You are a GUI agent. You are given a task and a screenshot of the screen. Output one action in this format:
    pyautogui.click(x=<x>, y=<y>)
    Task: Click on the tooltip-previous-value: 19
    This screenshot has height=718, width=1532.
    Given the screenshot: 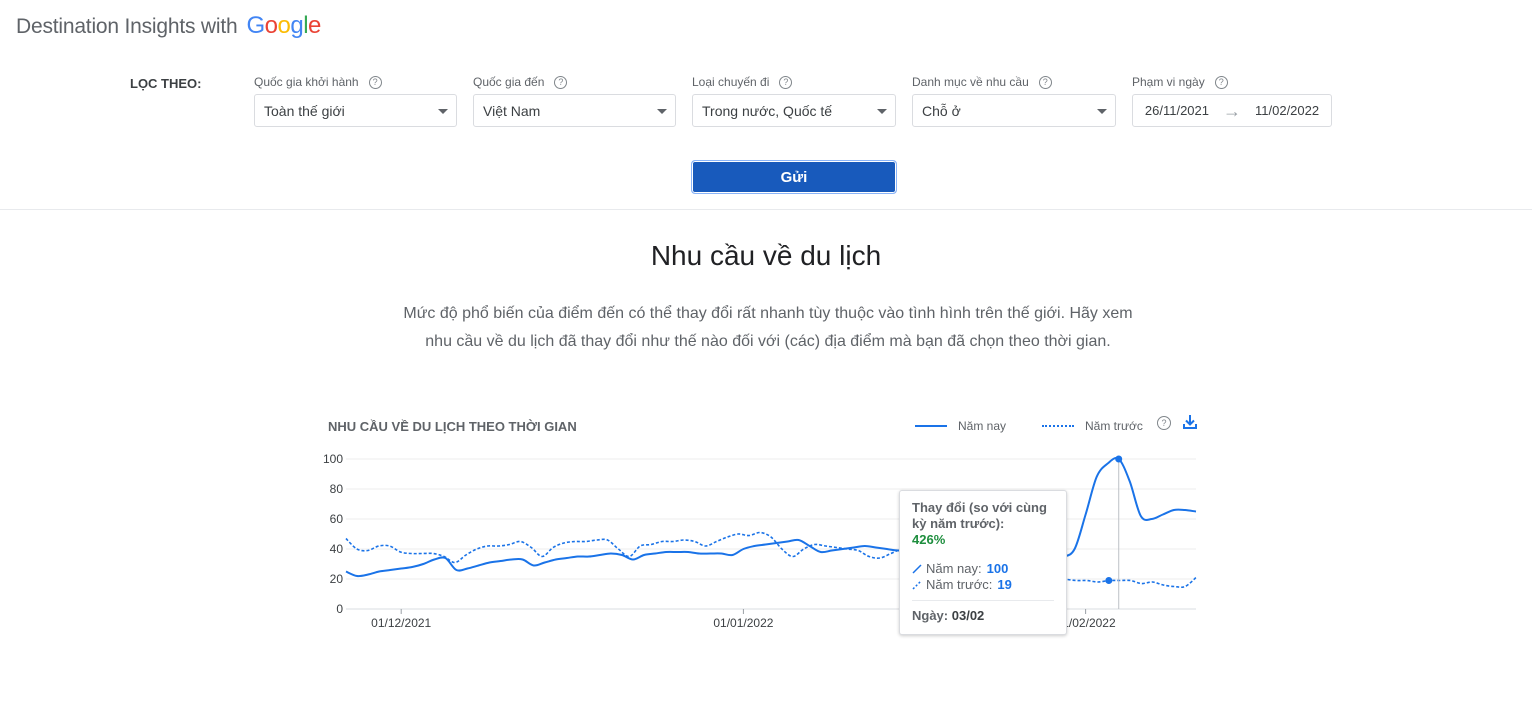 What is the action you would take?
    pyautogui.click(x=1004, y=584)
    